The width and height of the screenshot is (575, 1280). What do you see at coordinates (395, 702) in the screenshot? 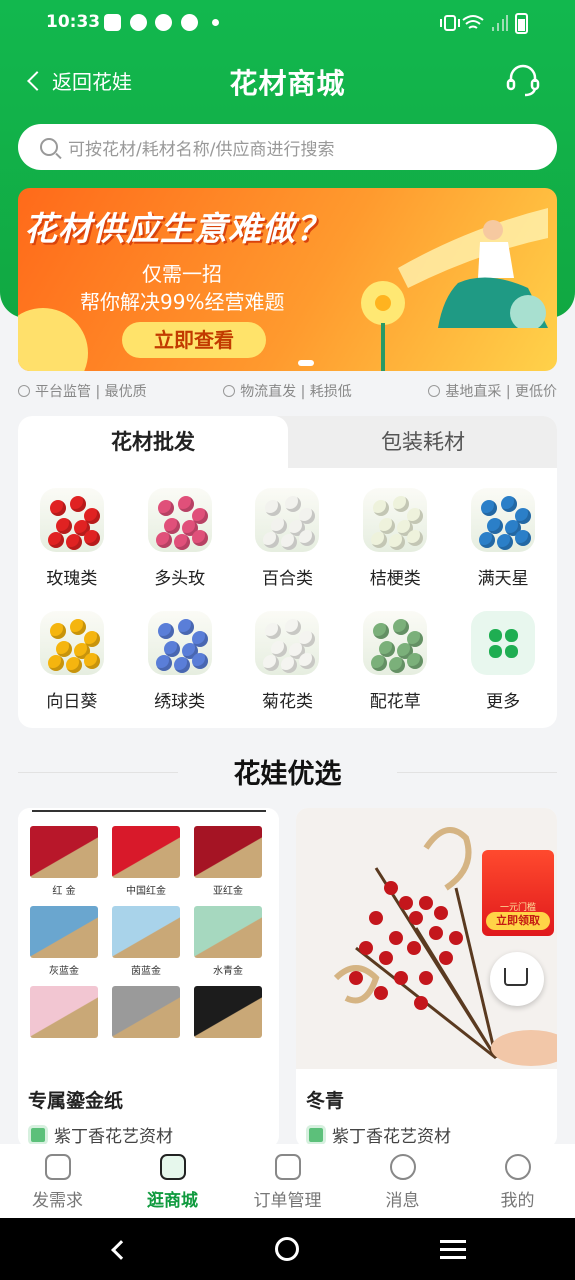
I see `category-label: 配花草` at bounding box center [395, 702].